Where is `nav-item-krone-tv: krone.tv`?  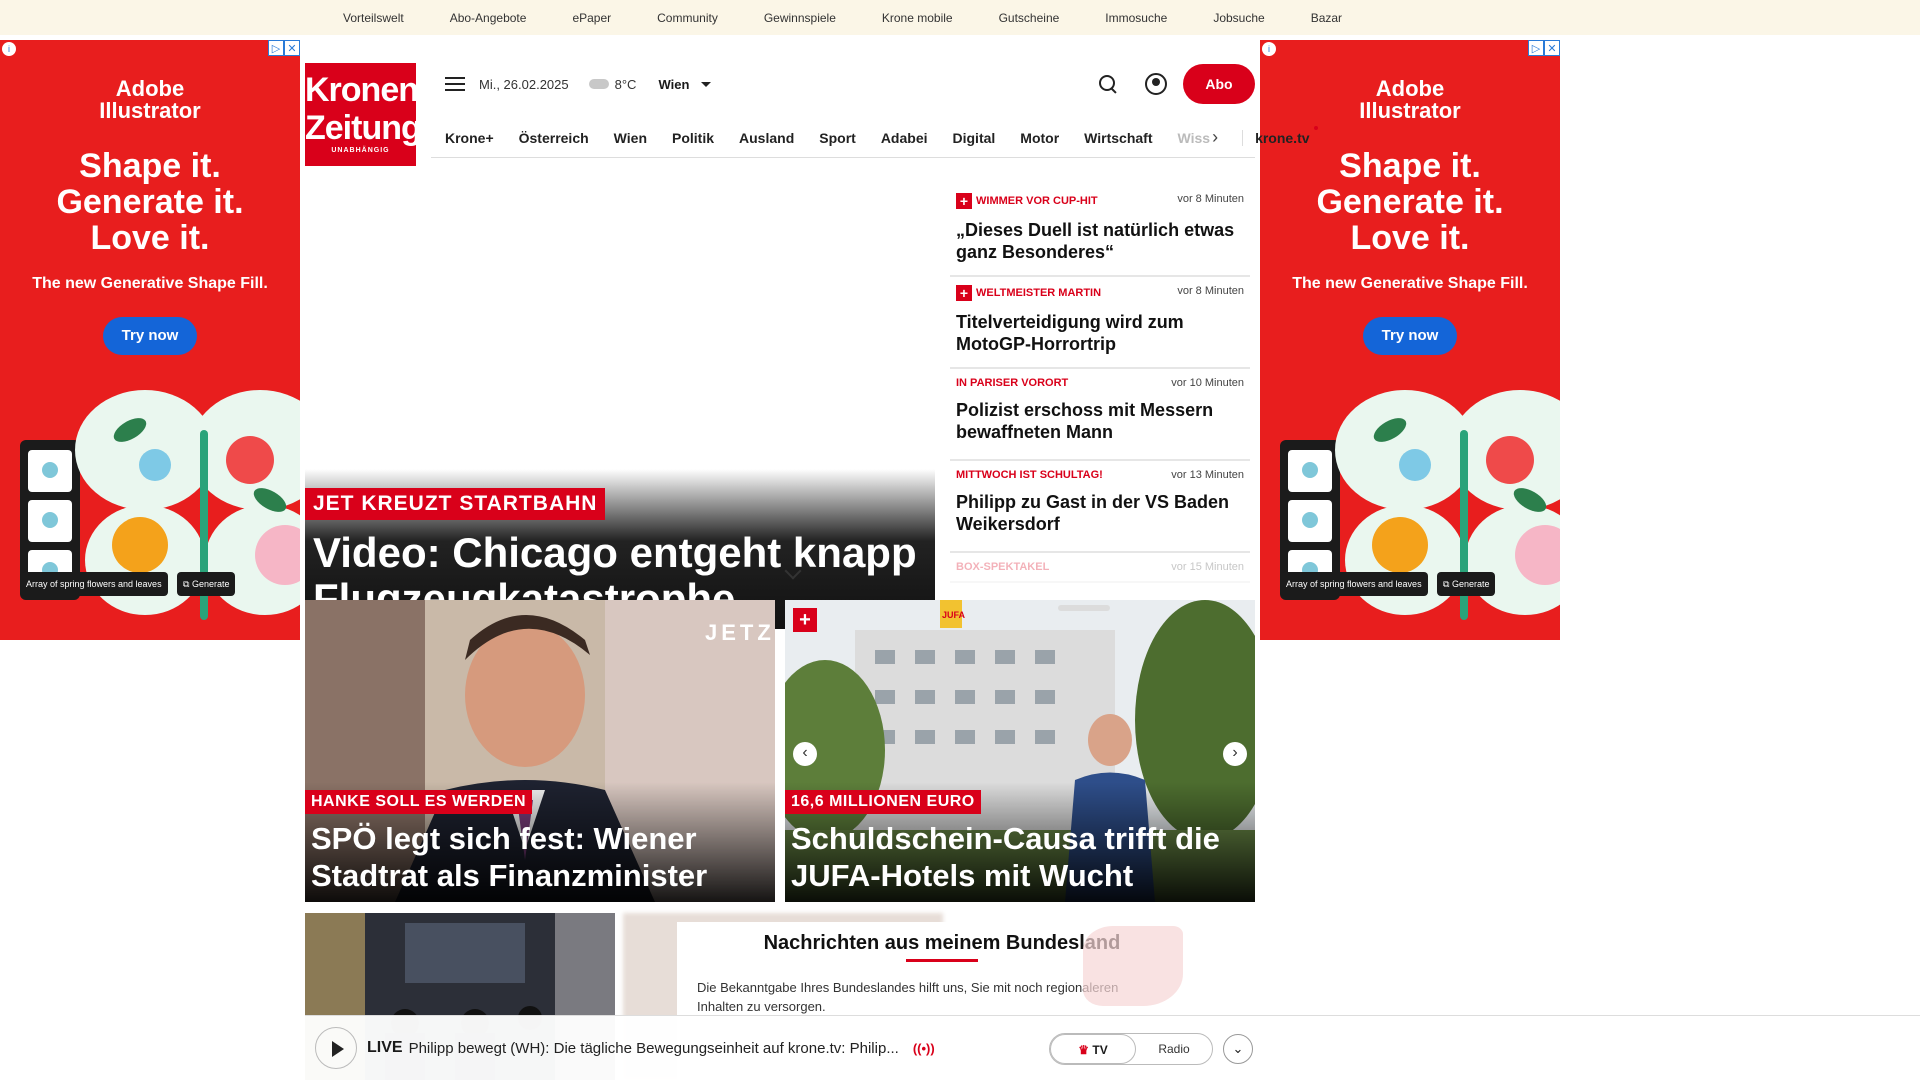
nav-item-krone-tv: krone.tv is located at coordinates (1280, 135).